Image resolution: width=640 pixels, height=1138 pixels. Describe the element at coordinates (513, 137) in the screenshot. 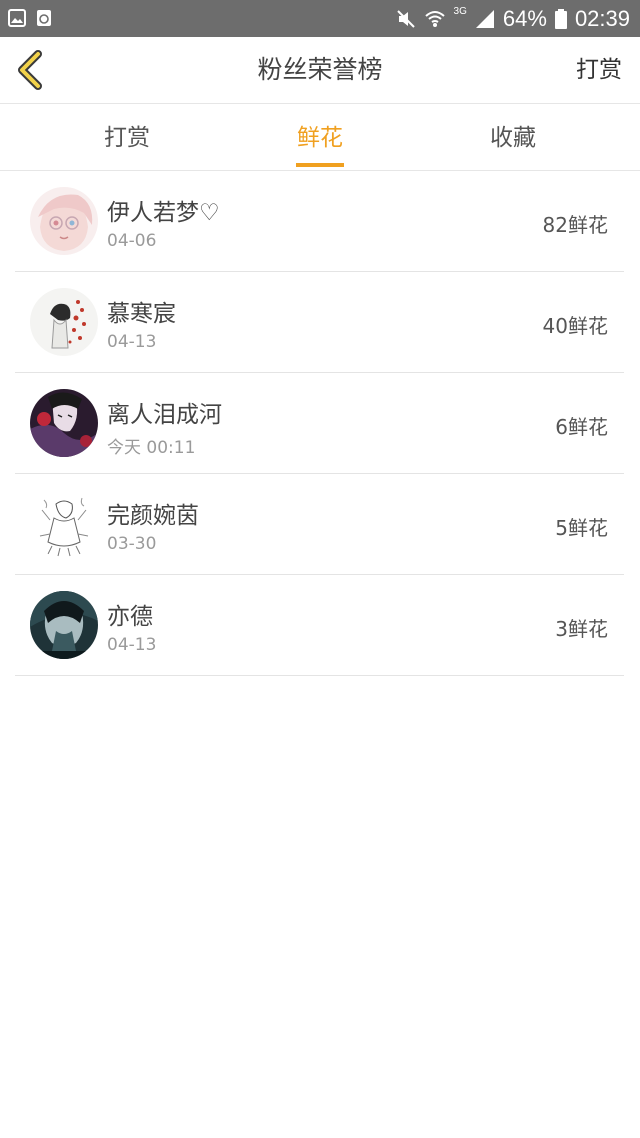

I see `tab-favorites: 收藏` at that location.